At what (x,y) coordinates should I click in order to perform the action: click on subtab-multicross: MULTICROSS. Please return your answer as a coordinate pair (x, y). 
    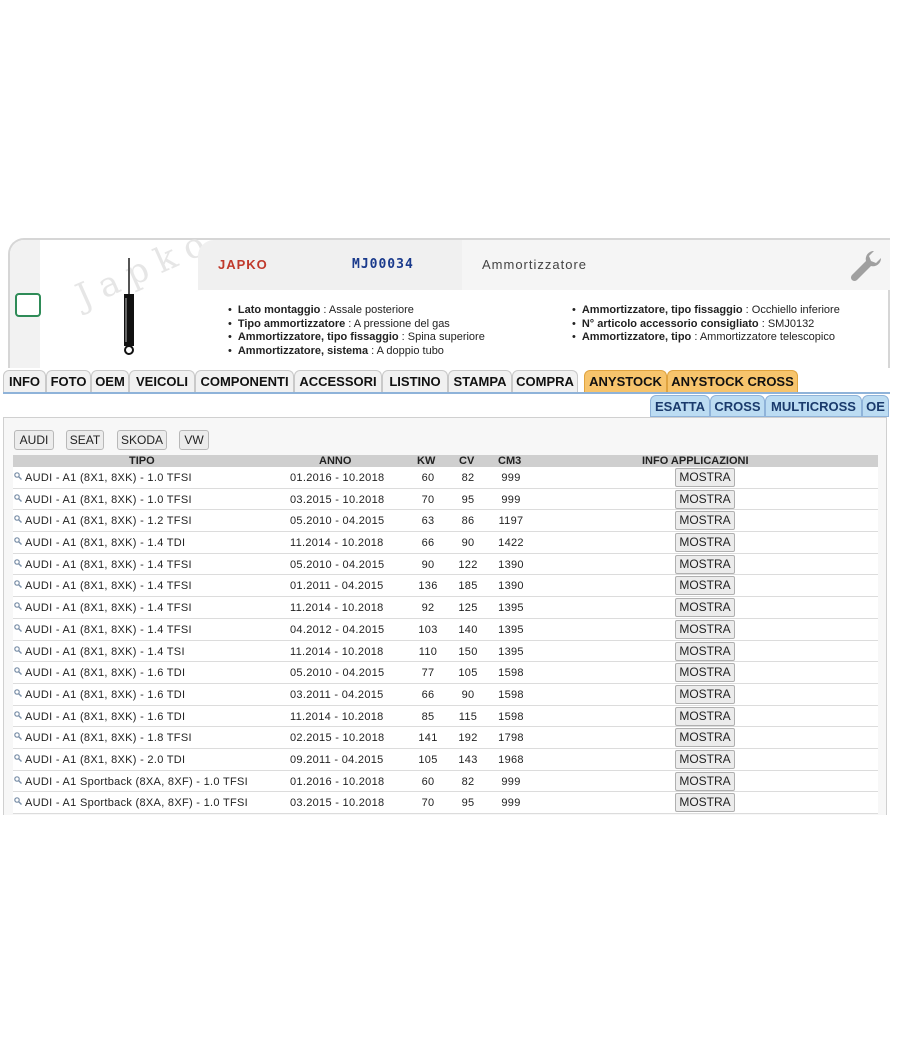
    Looking at the image, I should click on (813, 406).